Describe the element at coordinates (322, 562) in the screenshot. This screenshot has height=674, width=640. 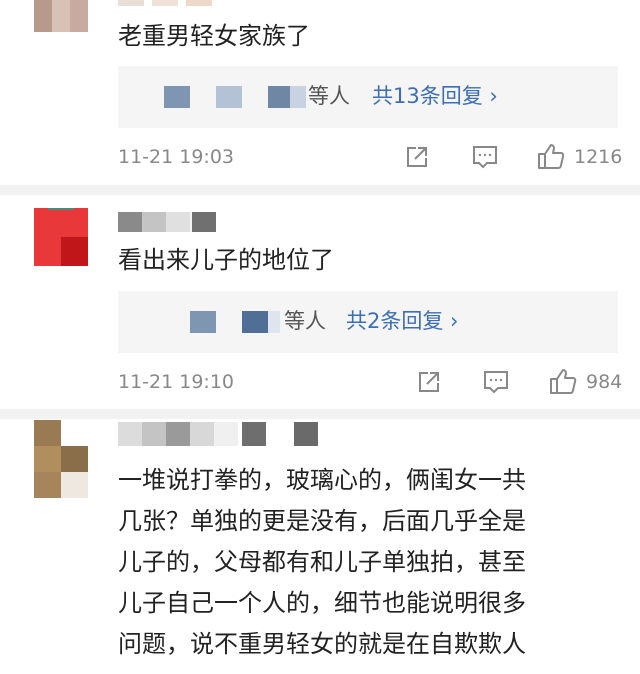
I see `comment-text-line-3: 儿子的，父母都有和儿子单独拍，甚至` at that location.